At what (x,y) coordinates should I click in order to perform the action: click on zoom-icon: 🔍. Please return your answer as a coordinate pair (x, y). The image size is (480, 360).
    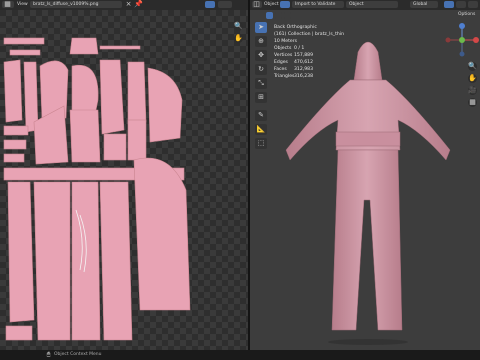
    Looking at the image, I should click on (238, 26).